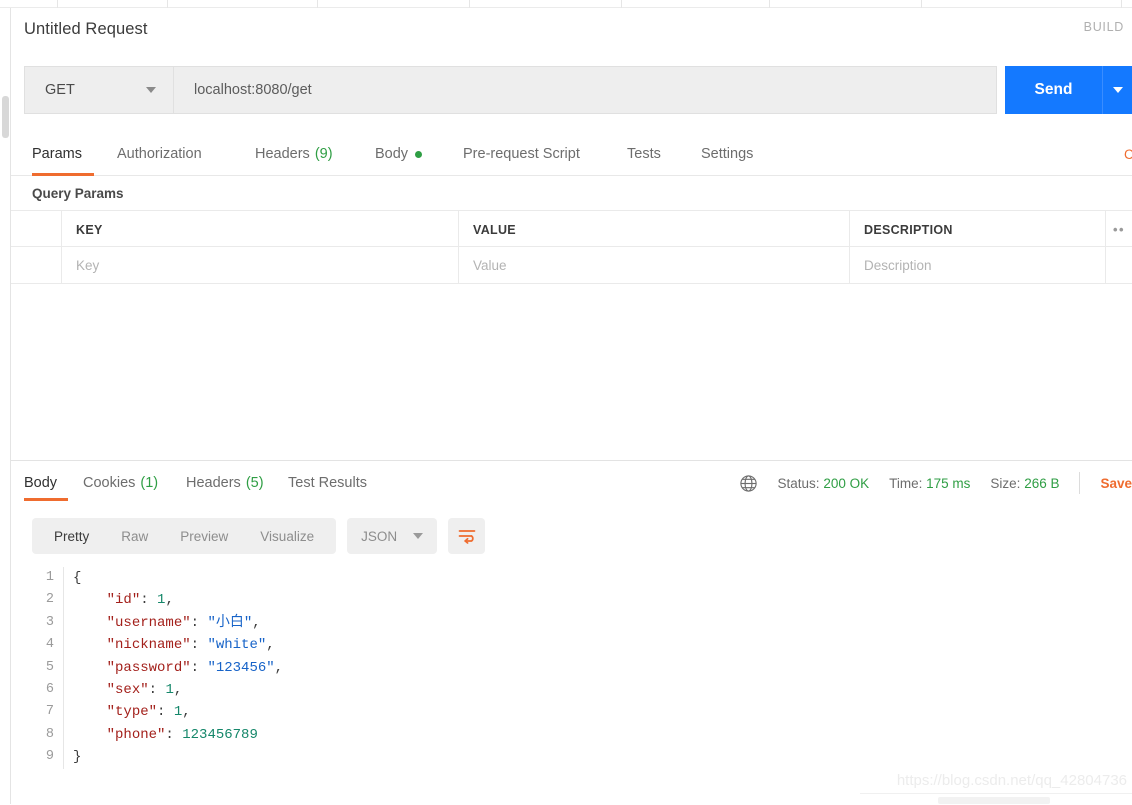  Describe the element at coordinates (597, 667) in the screenshot. I see `code-line: "password": "123456",` at that location.